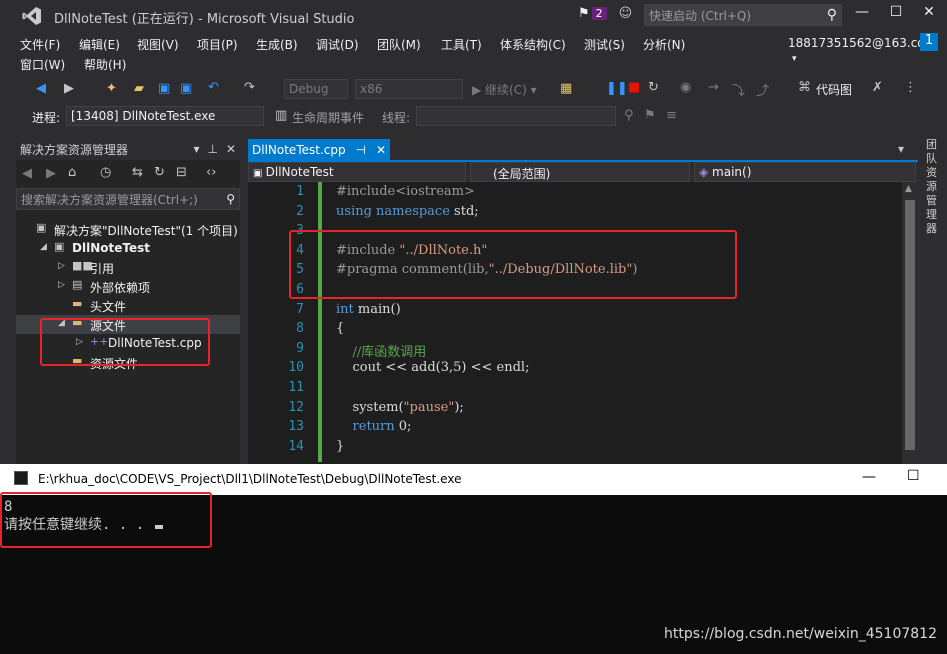  Describe the element at coordinates (328, 117) in the screenshot. I see `lifecycle-events-button: 生命周期事件` at that location.